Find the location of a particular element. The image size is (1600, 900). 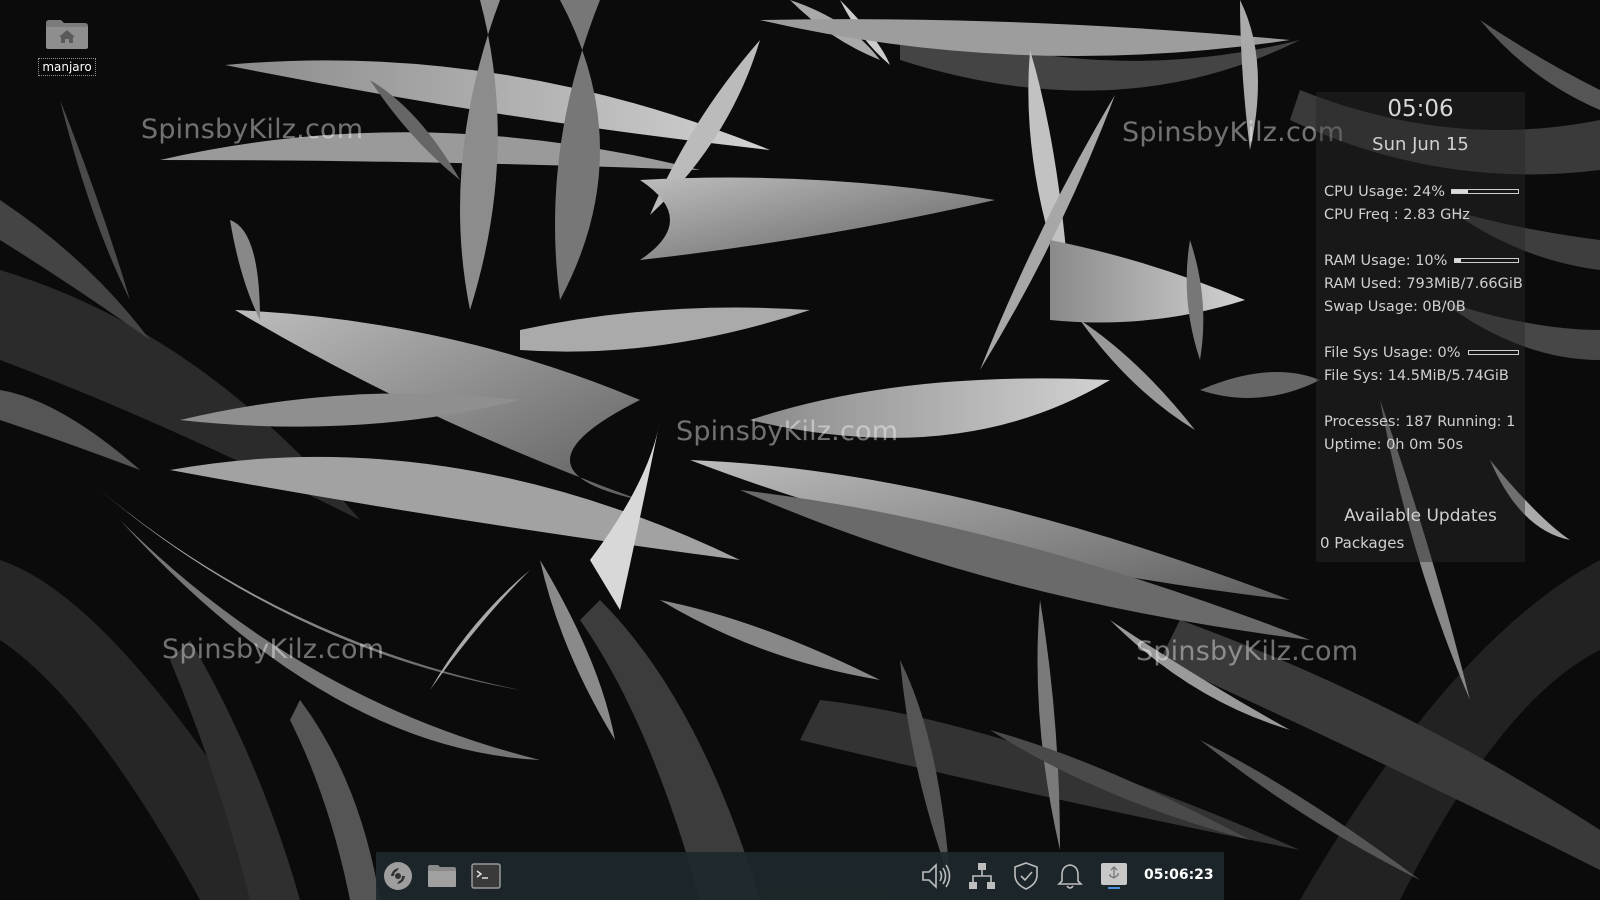

firewall-button is located at coordinates (1026, 876).